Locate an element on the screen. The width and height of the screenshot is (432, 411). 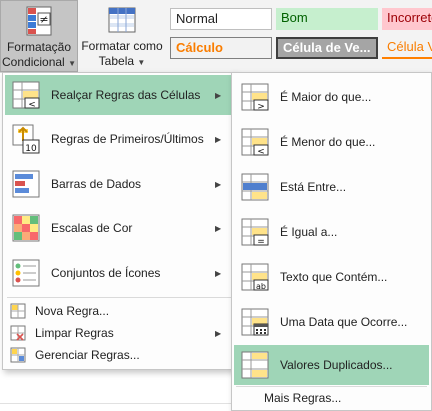
new-rule-icon is located at coordinates (18, 311).